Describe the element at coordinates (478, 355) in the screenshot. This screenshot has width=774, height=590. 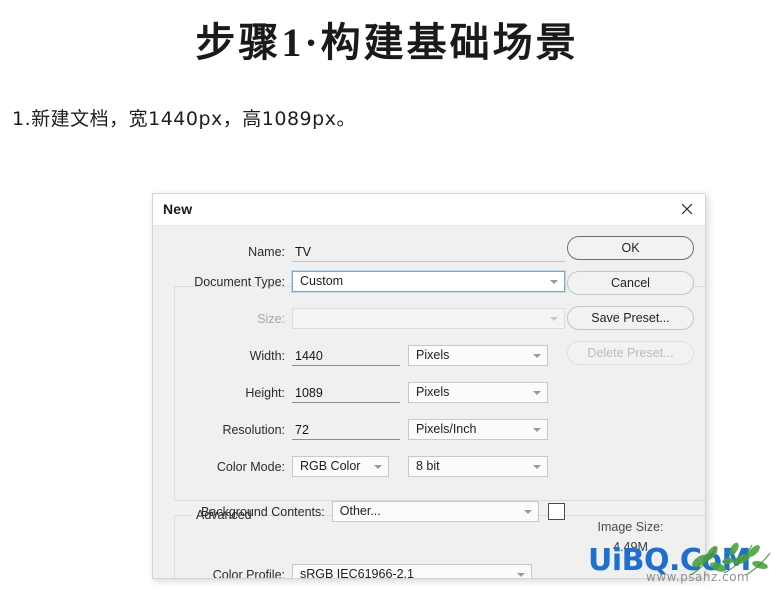
I see `width-unit-select: Pixels` at that location.